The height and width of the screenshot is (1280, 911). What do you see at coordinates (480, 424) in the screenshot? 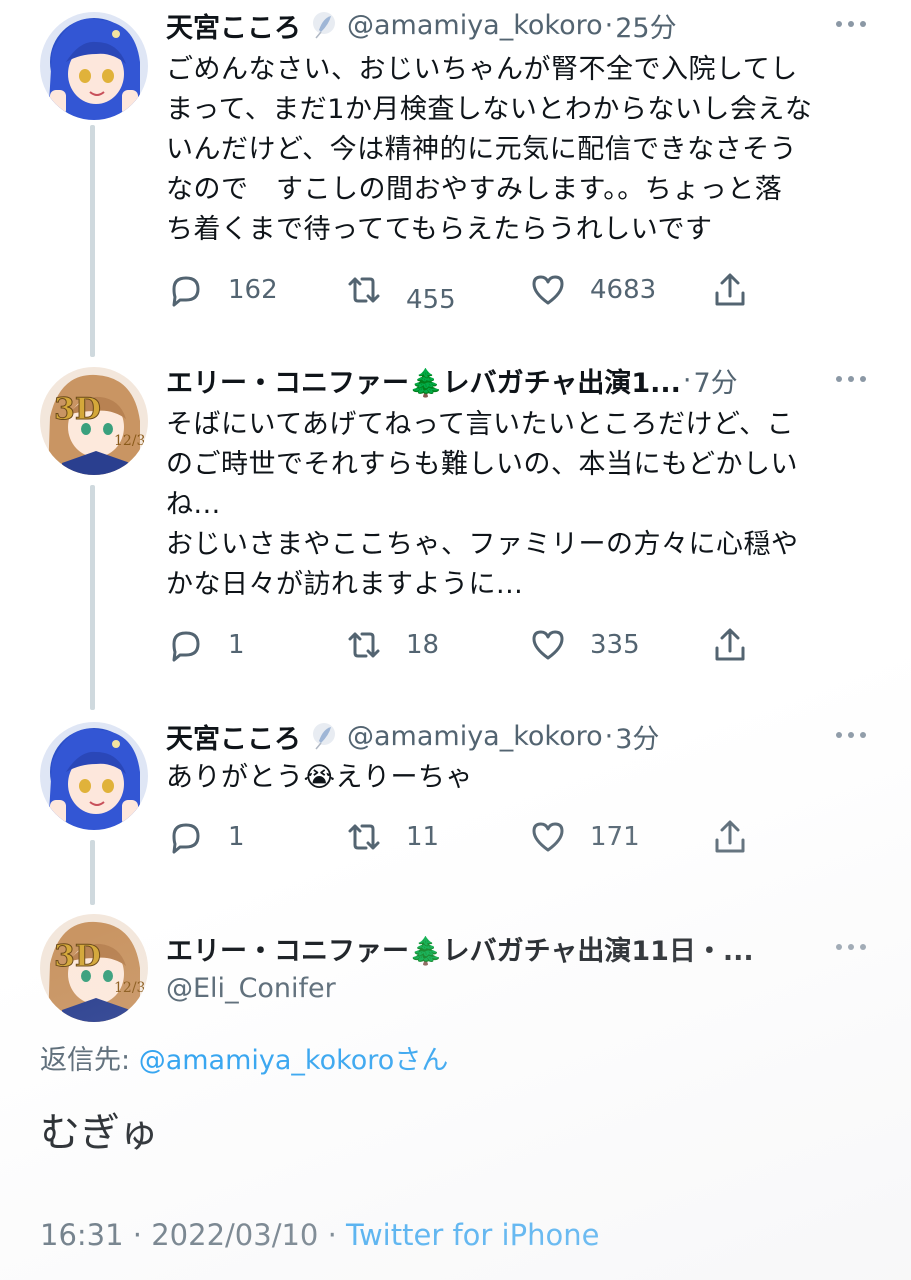
I see `tweet-text-line: そばにいてあげてねって言いたいところだけど、こ` at bounding box center [480, 424].